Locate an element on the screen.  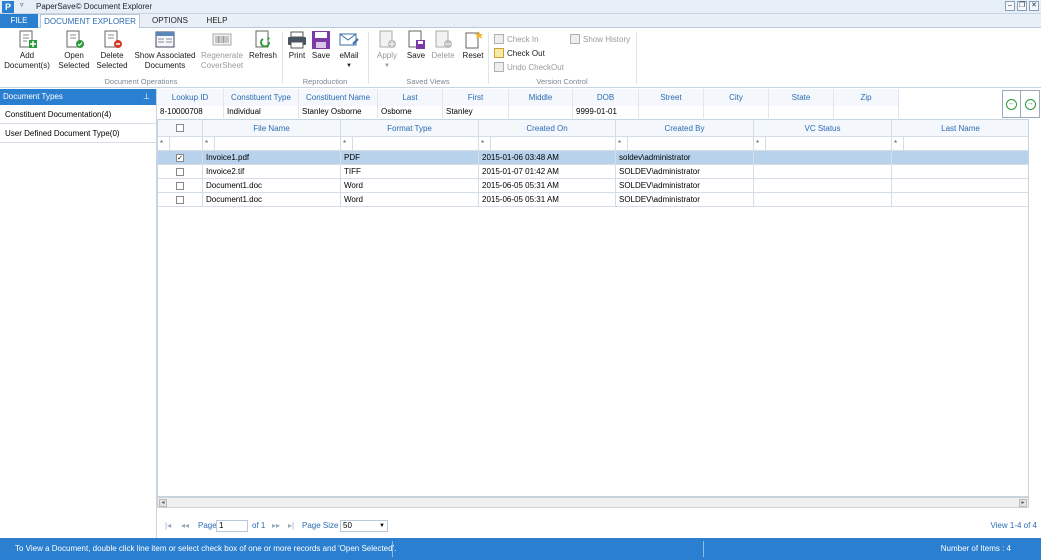
add-document-icon is located at coordinates (27, 40).